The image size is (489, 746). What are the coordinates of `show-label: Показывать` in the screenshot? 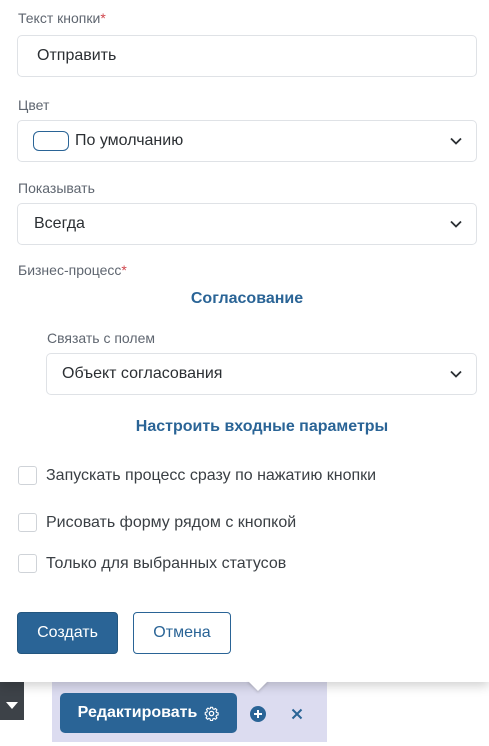 It's located at (56, 188).